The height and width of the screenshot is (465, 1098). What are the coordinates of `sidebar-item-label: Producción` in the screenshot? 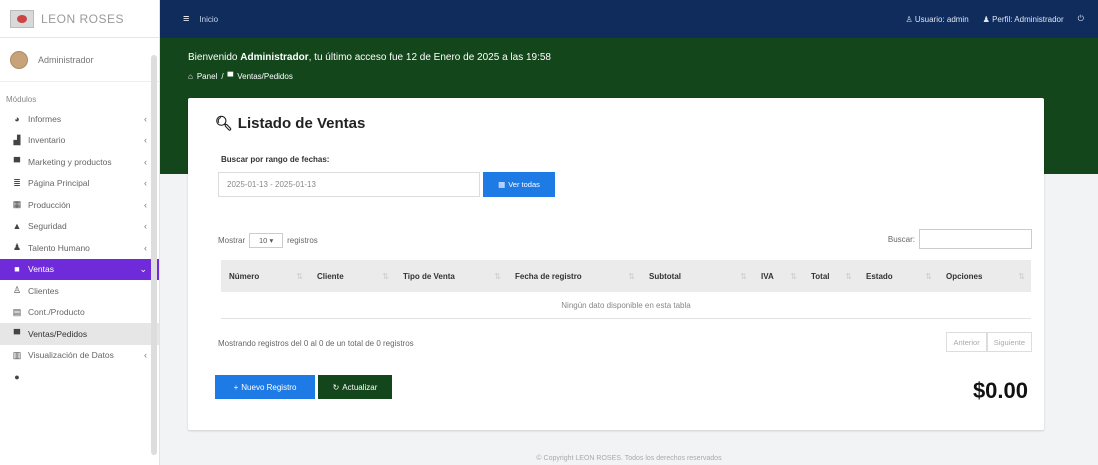 It's located at (49, 204).